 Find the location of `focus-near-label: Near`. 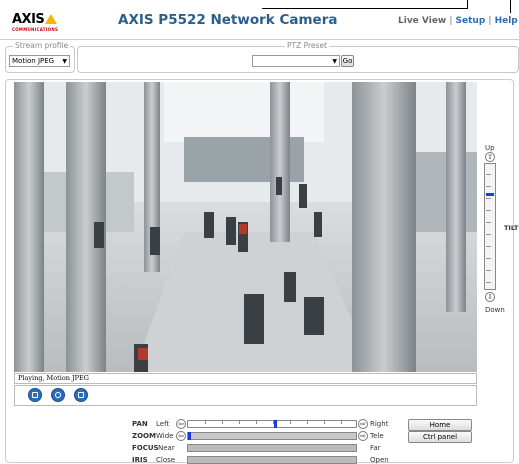

focus-near-label: Near is located at coordinates (166, 448).